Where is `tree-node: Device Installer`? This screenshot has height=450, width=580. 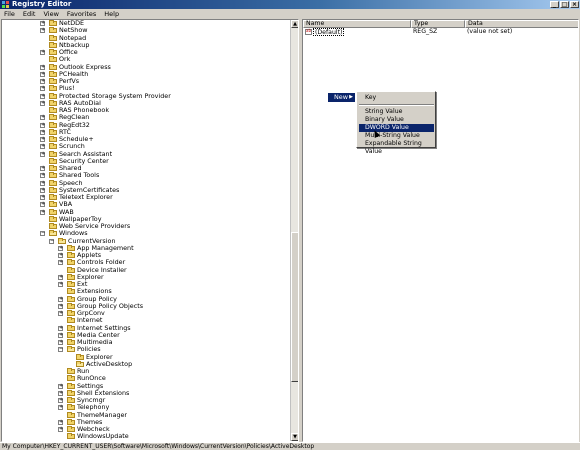
tree-node: Device Installer is located at coordinates (146, 270).